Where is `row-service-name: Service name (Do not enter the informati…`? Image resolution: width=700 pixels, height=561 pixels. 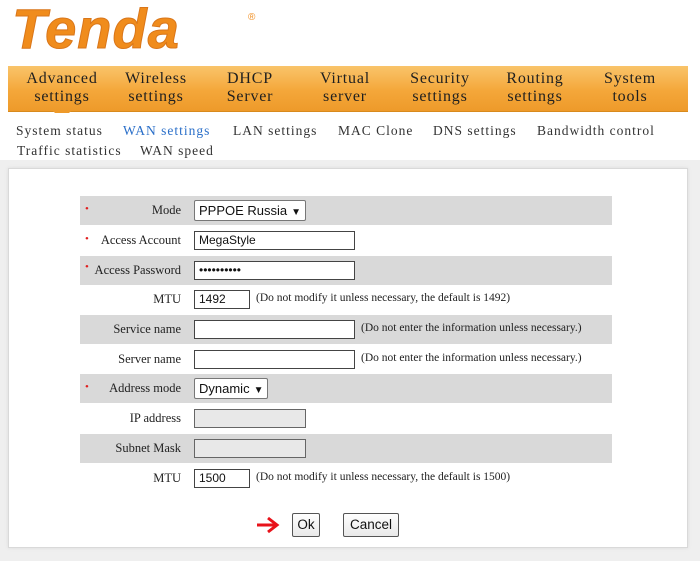 row-service-name: Service name (Do not enter the informati… is located at coordinates (346, 329).